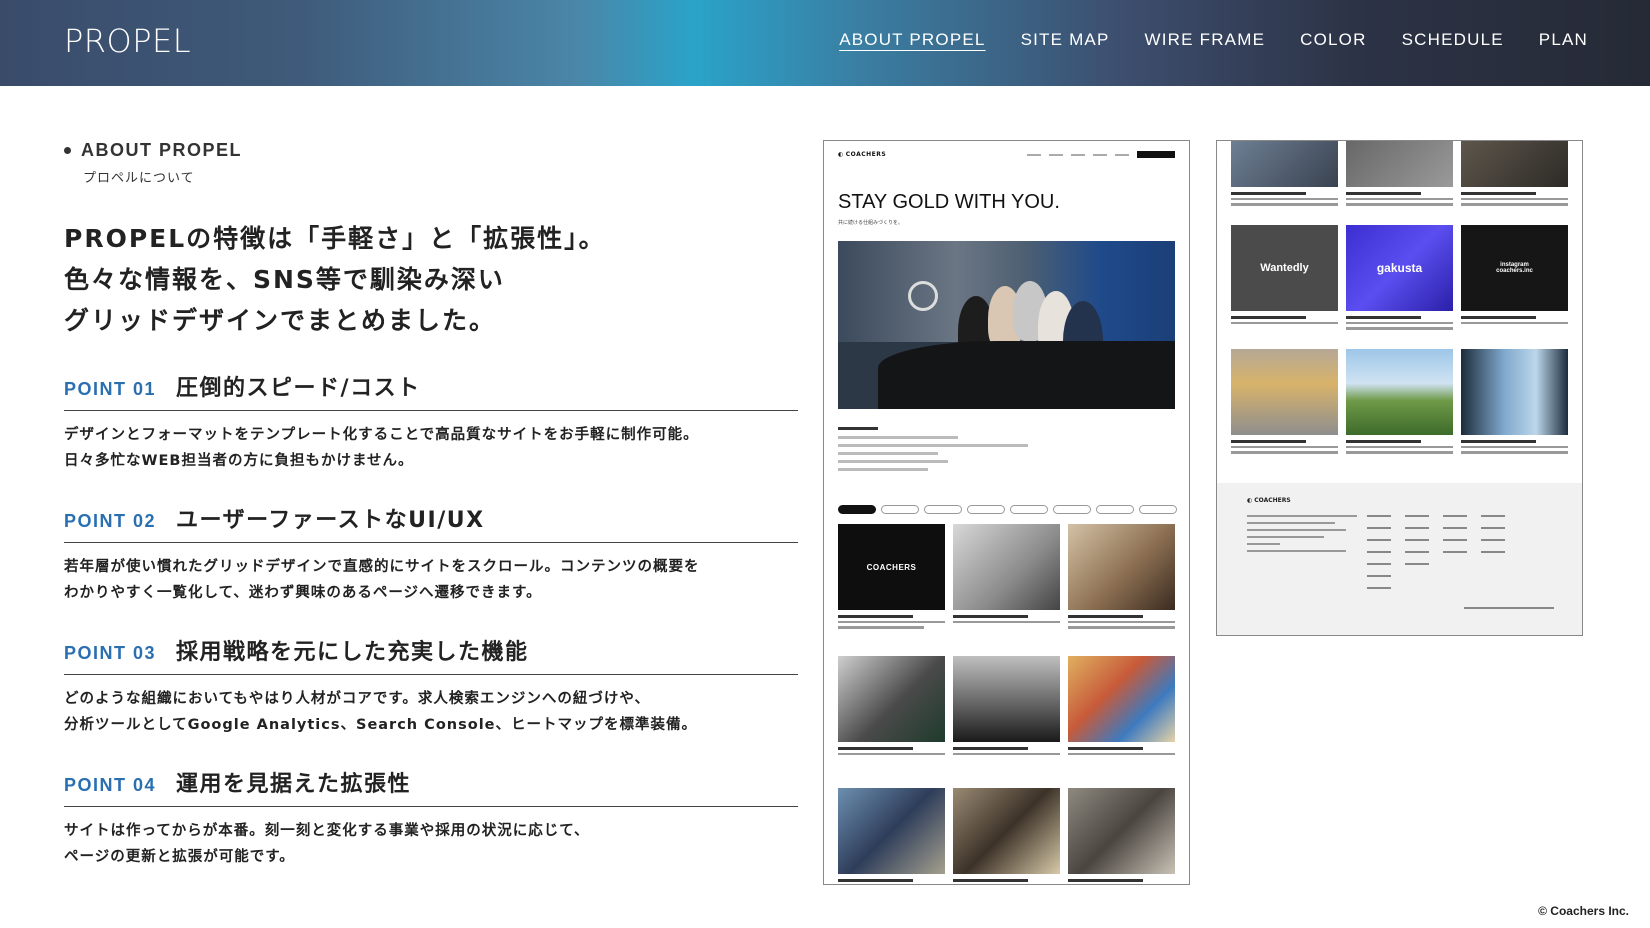  I want to click on point-number: POINT 01, so click(110, 389).